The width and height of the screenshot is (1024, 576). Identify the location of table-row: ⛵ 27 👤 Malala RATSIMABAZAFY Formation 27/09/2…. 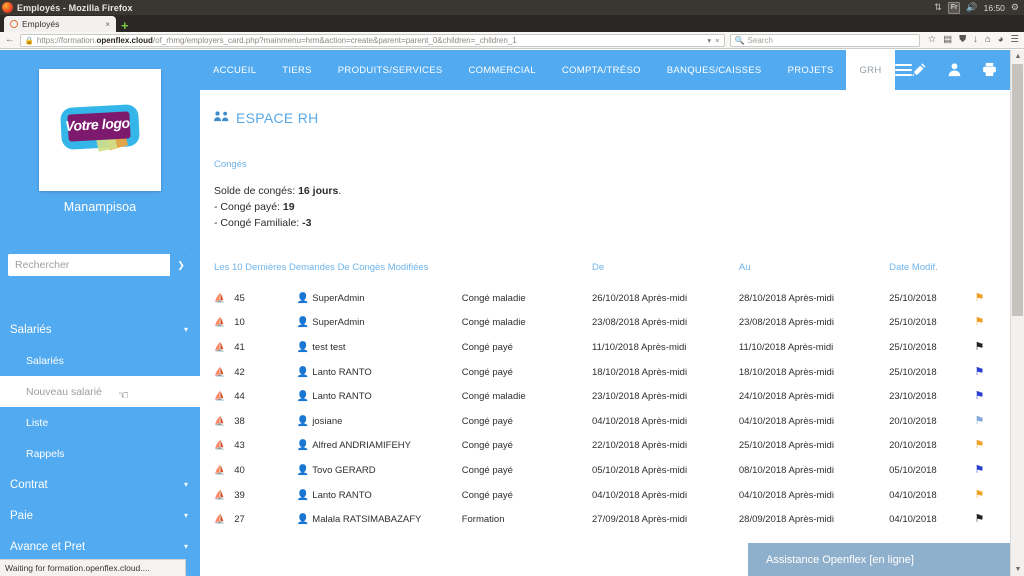
(612, 519).